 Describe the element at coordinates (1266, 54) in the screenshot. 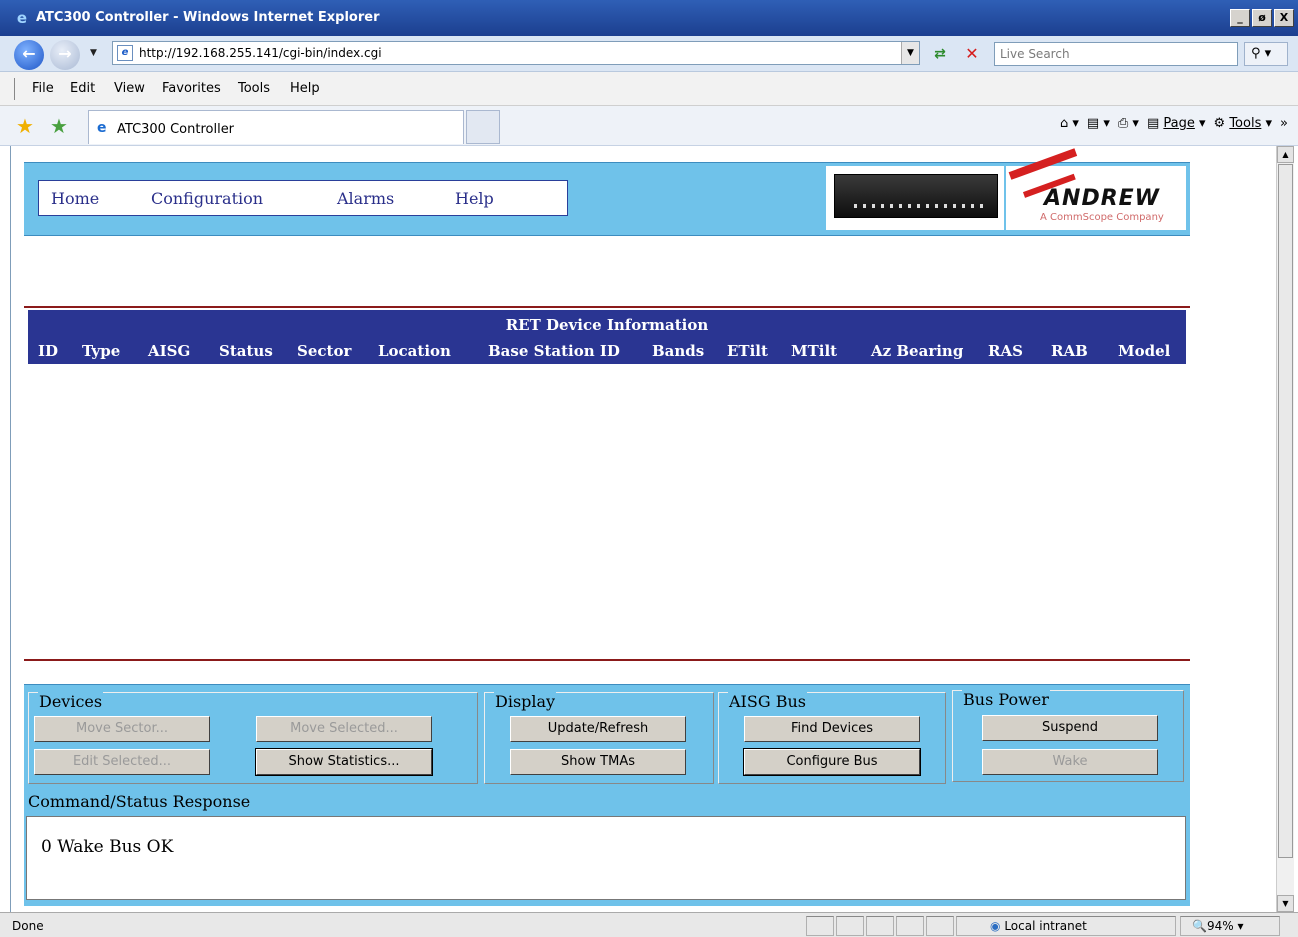

I see `search-button: ⚲ ▾` at that location.